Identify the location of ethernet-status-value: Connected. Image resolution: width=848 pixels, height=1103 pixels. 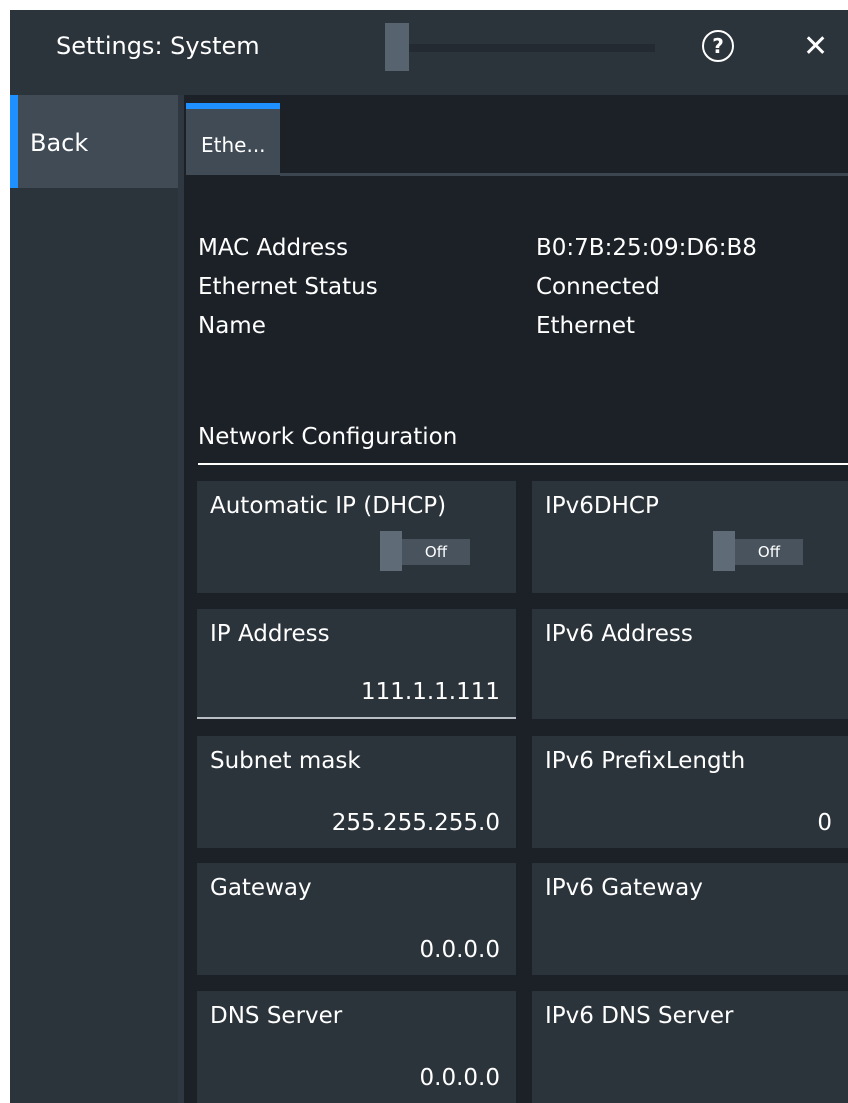
(598, 287).